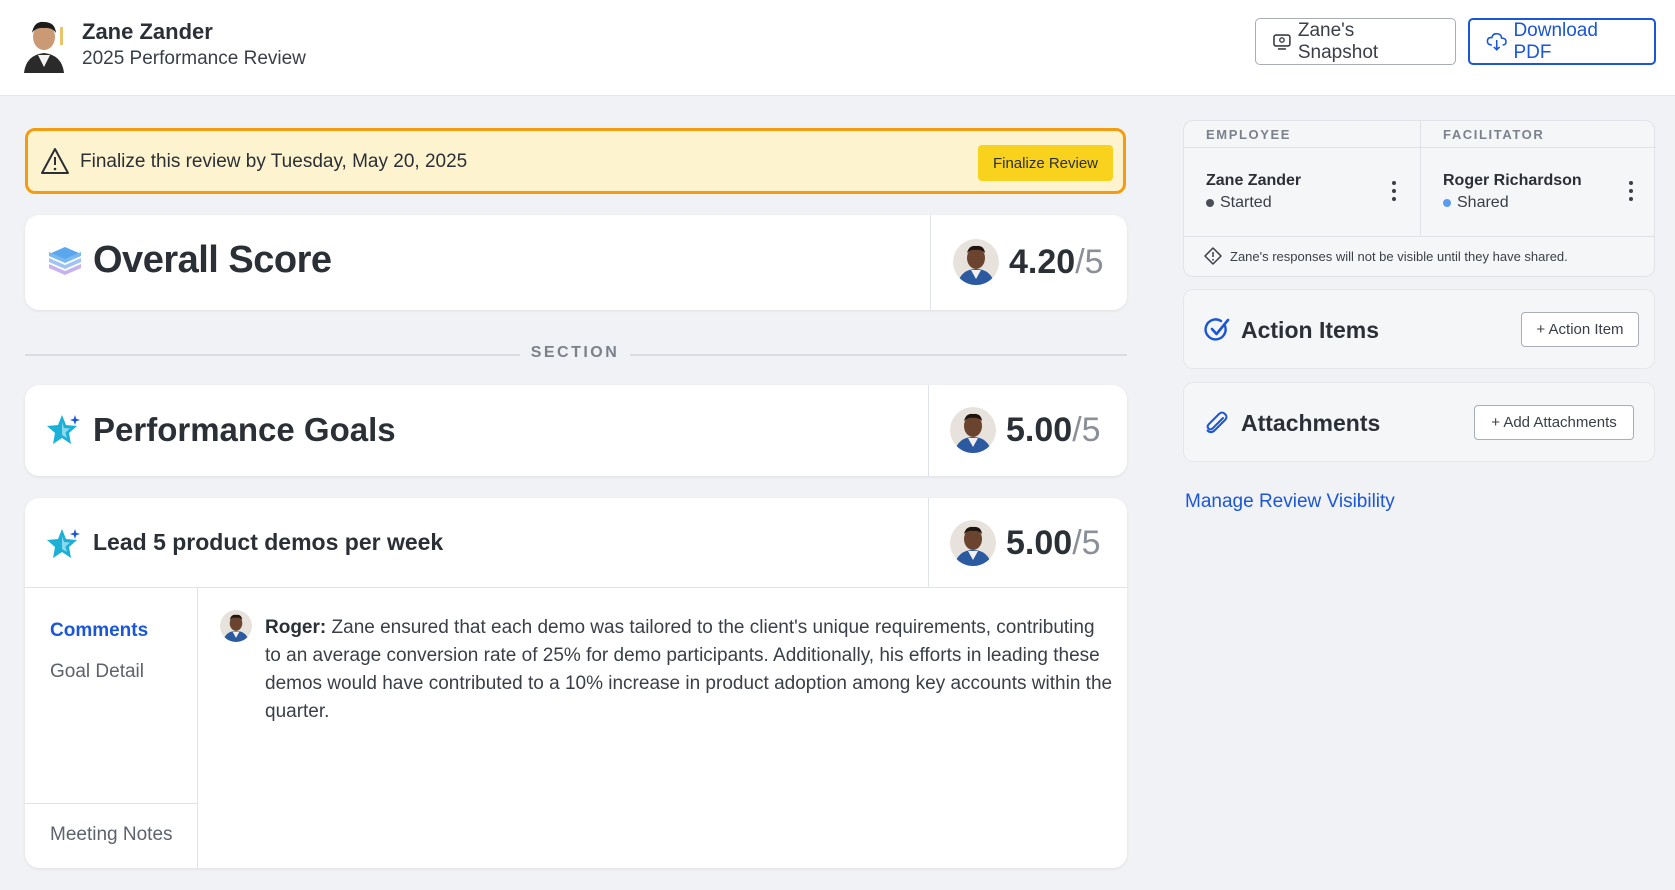  What do you see at coordinates (1419, 236) in the screenshot?
I see `participants-divider` at bounding box center [1419, 236].